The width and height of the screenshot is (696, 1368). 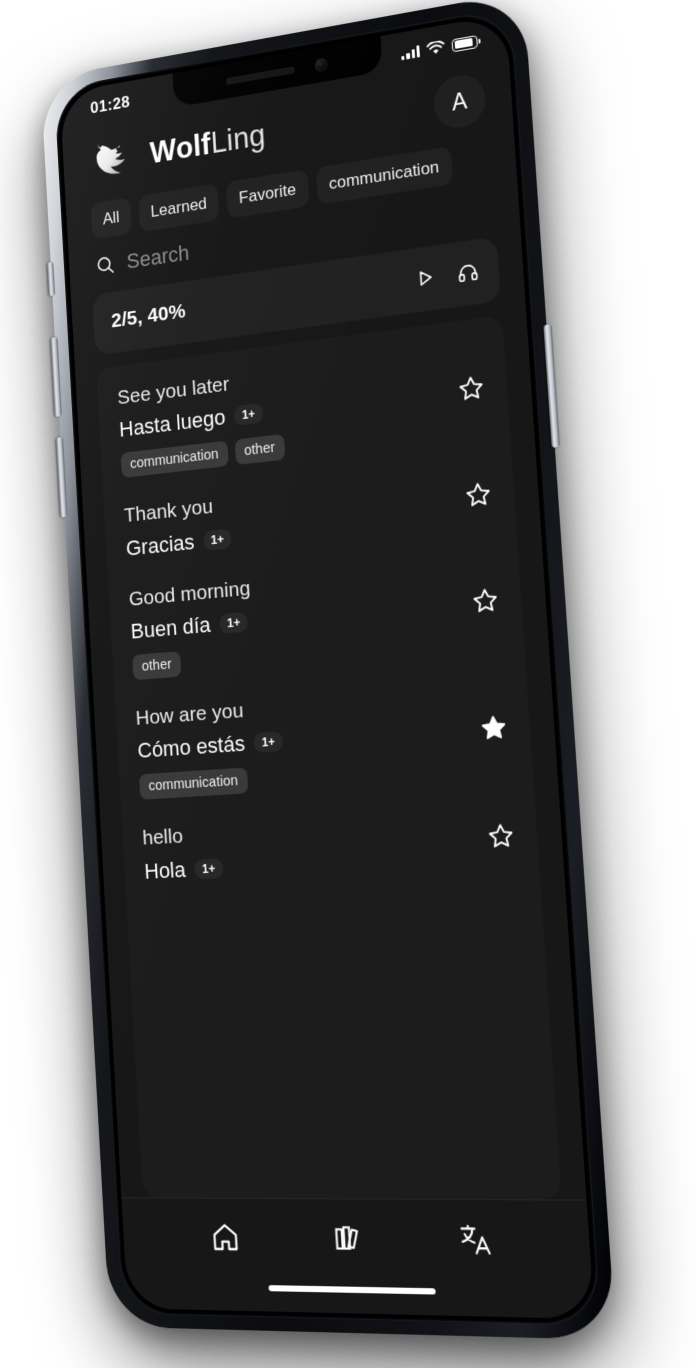 I want to click on nav-item-translate, so click(x=476, y=1239).